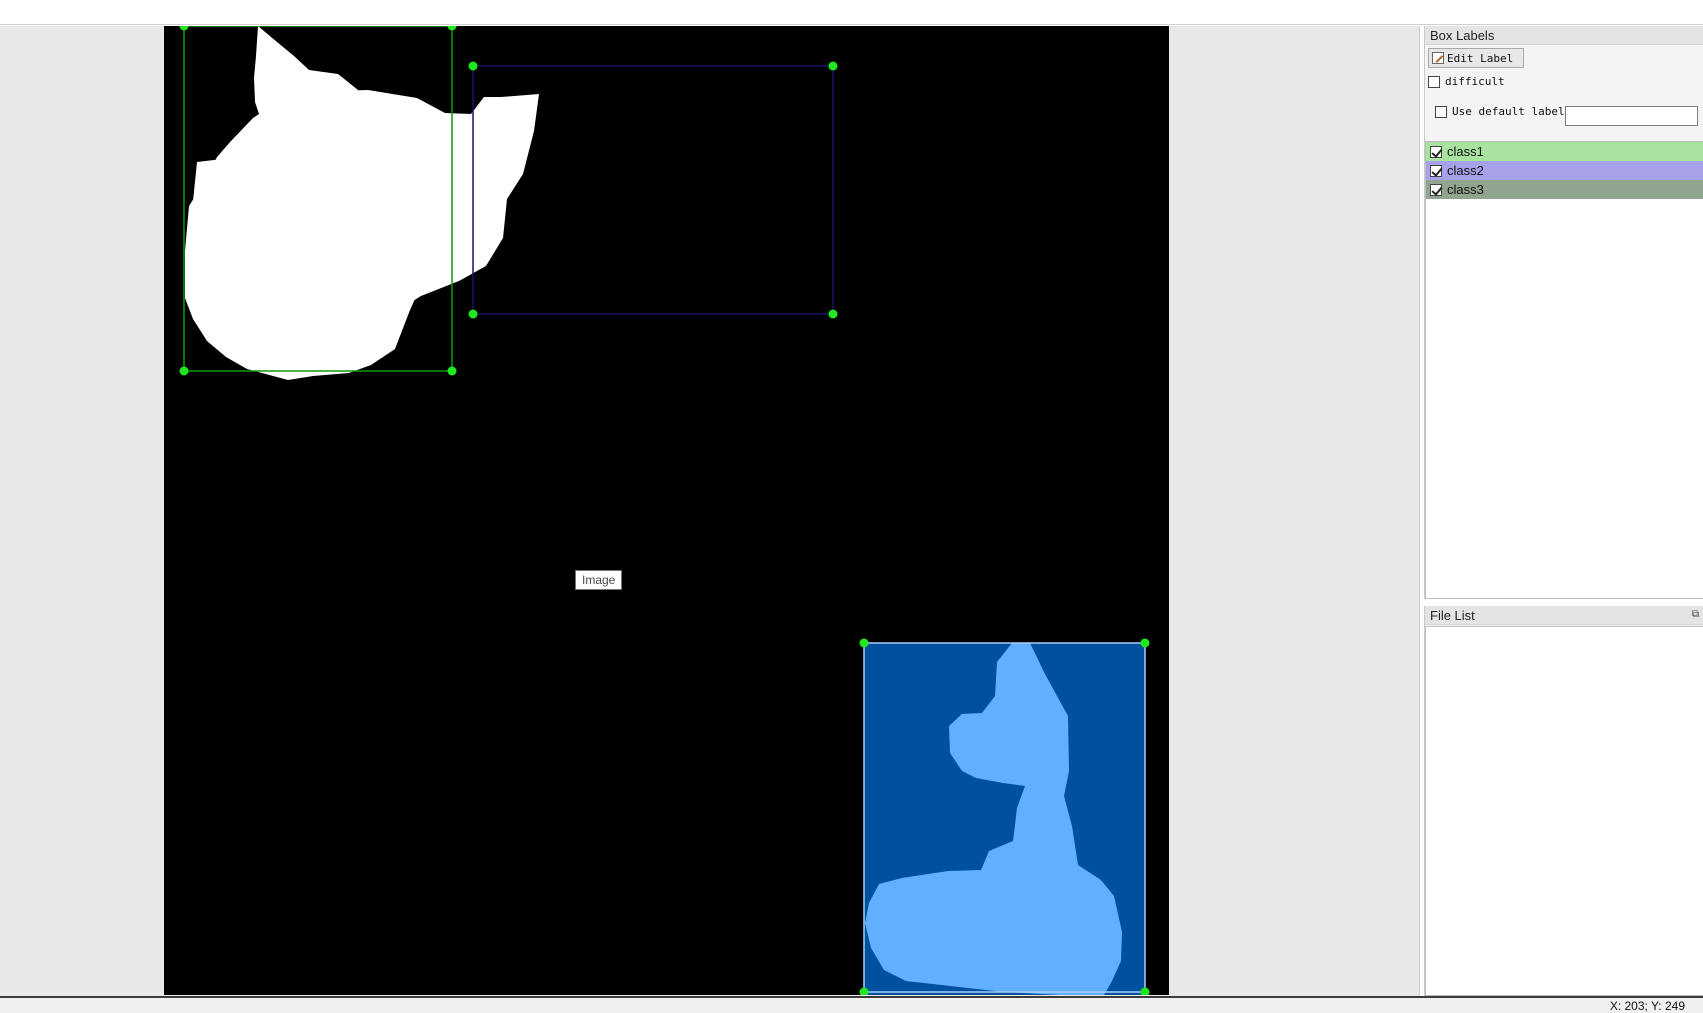  What do you see at coordinates (452, 28) in the screenshot?
I see `handle-class1-tr` at bounding box center [452, 28].